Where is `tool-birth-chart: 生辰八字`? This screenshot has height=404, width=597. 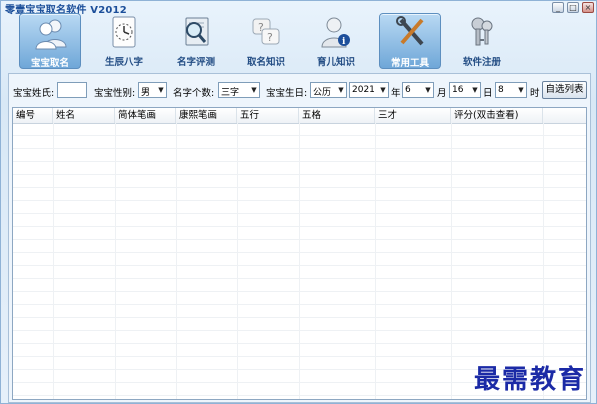
tool-birth-chart: 生辰八字 is located at coordinates (124, 41).